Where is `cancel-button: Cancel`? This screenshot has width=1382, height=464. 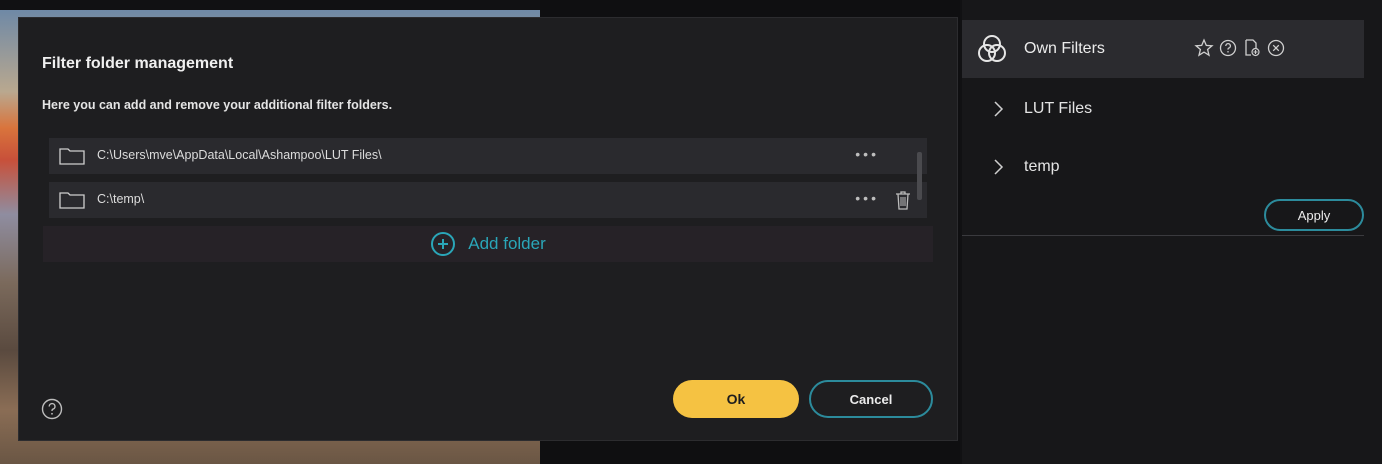 cancel-button: Cancel is located at coordinates (871, 399).